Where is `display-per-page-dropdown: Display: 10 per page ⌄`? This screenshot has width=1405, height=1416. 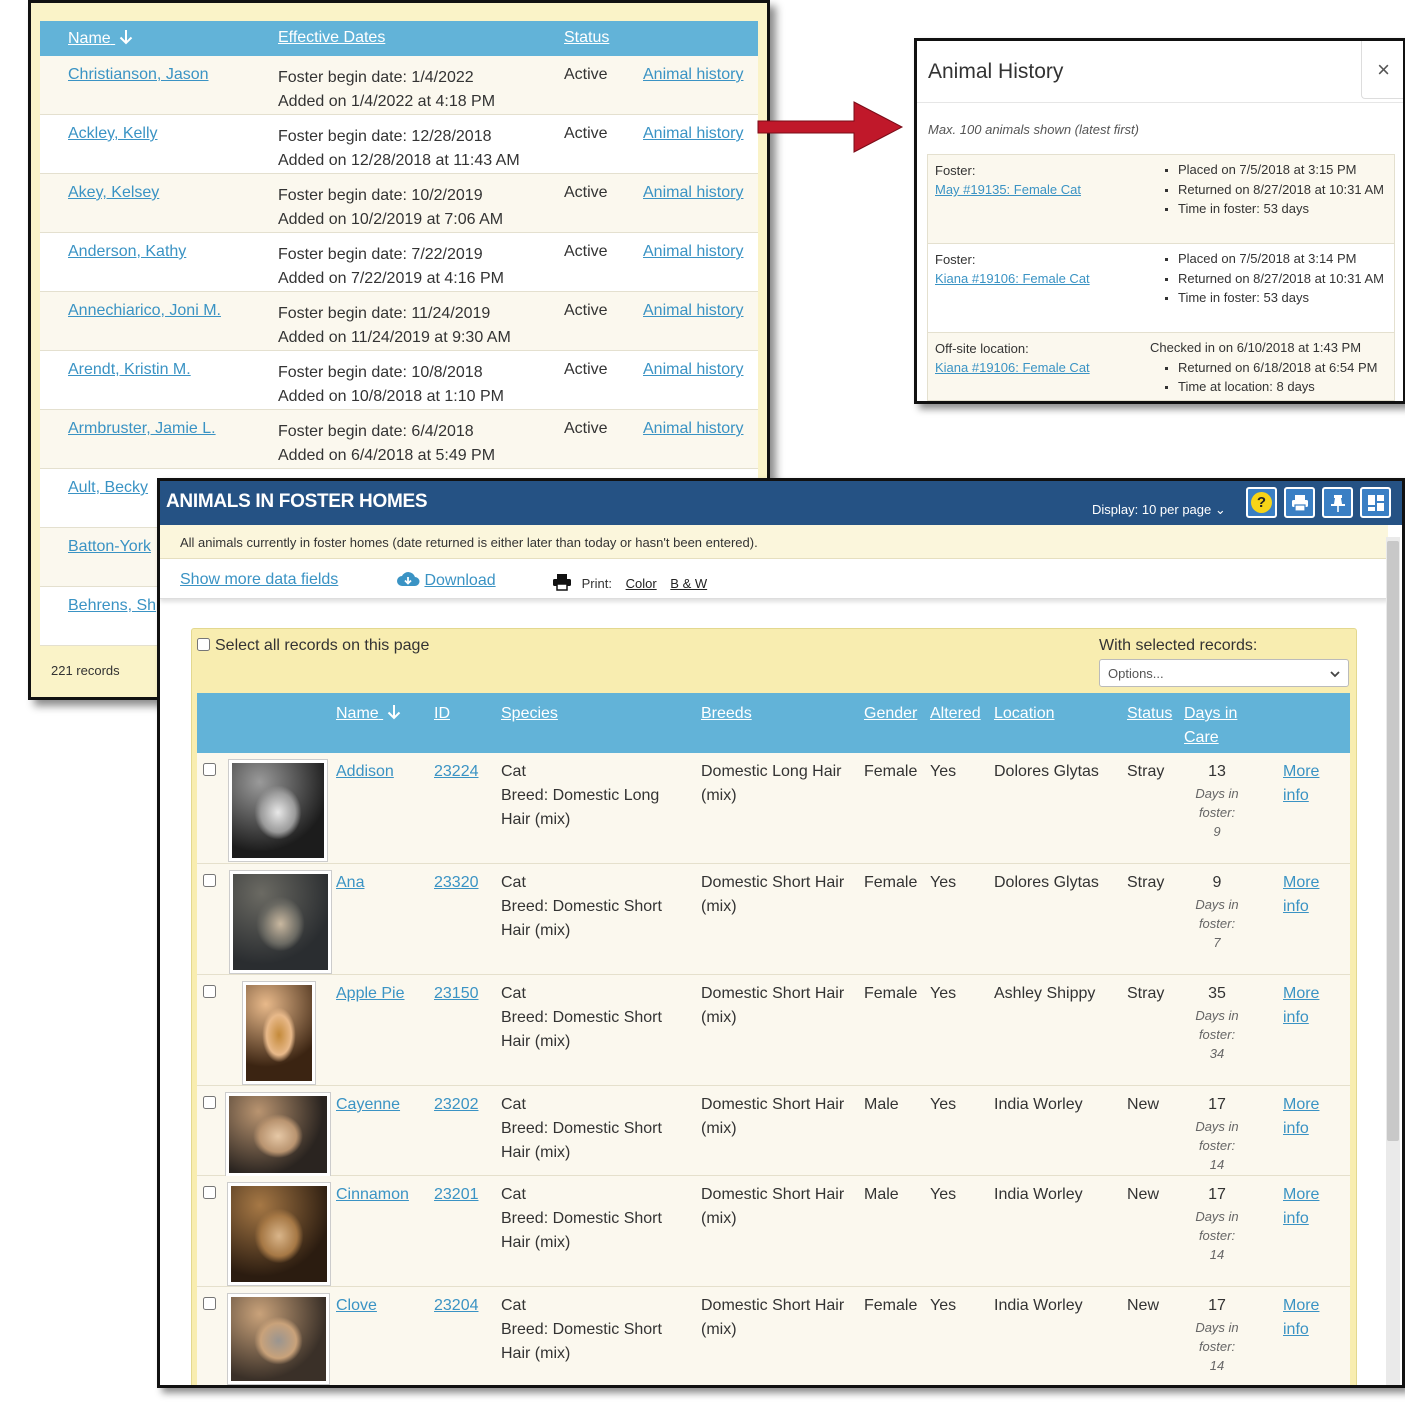
display-per-page-dropdown: Display: 10 per page ⌄ is located at coordinates (1159, 510).